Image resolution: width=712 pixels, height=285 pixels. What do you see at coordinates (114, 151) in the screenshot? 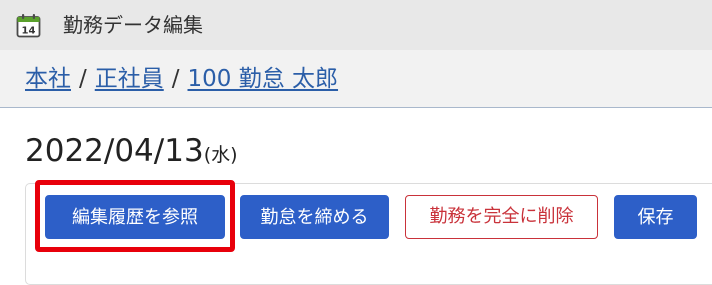
I see `record-date: 2022/04/13` at bounding box center [114, 151].